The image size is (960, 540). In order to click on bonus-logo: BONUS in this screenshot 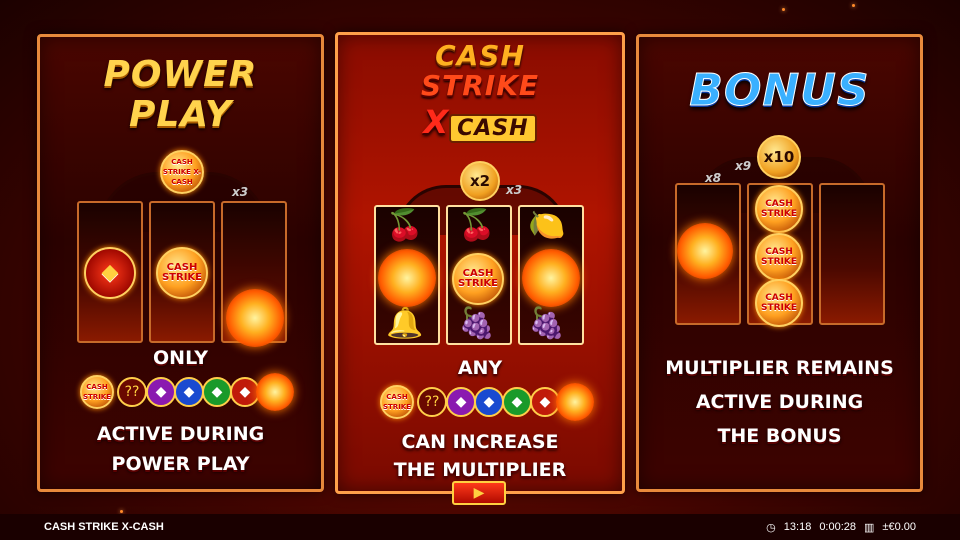, I will do `click(779, 90)`.